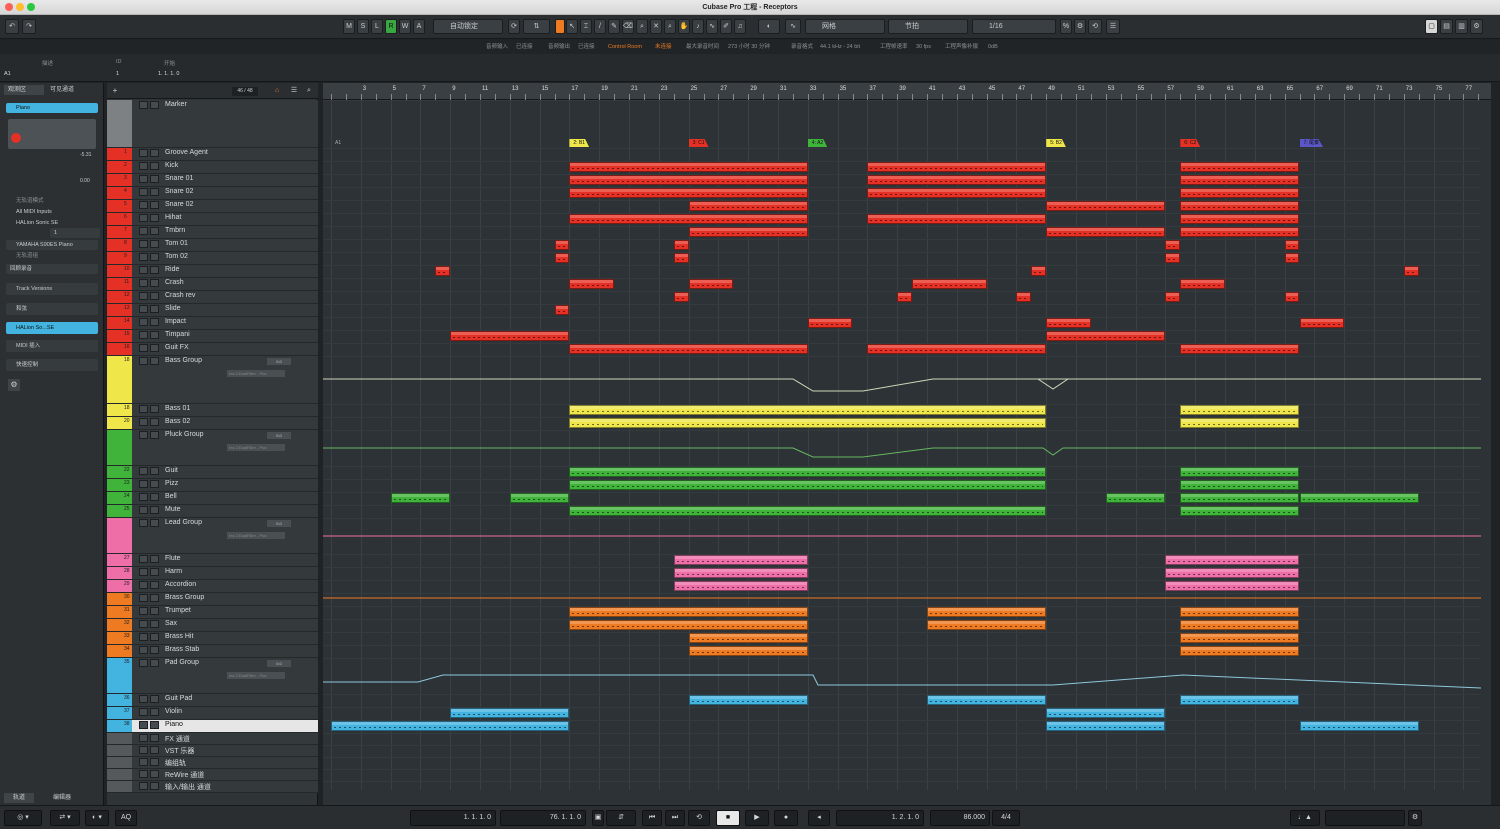 Image resolution: width=1500 pixels, height=829 pixels. Describe the element at coordinates (212, 448) in the screenshot. I see `track-pluck-group: Pluck Group Ins.2:DualFilter - Pos 0.0` at that location.